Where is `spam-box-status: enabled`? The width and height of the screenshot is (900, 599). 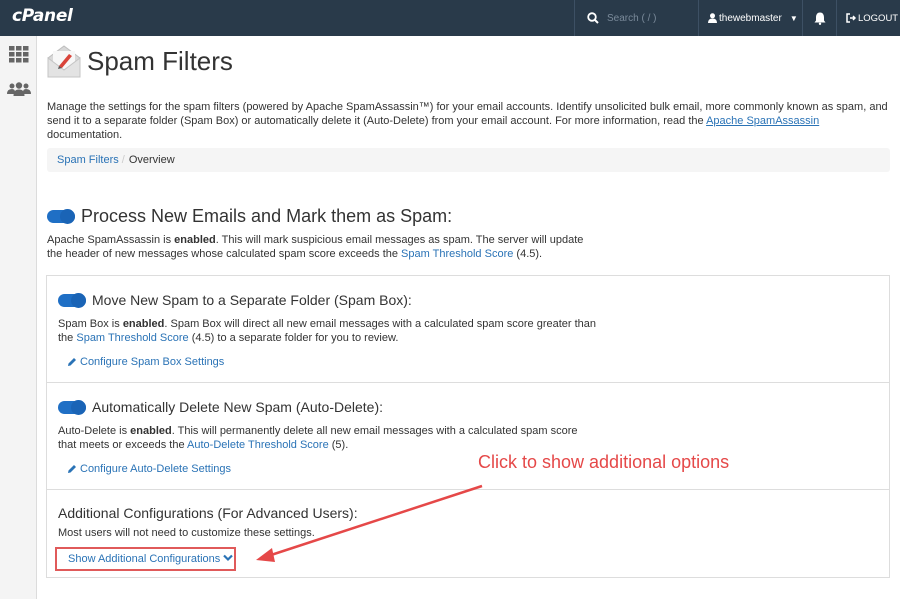
spam-box-status: enabled is located at coordinates (143, 324).